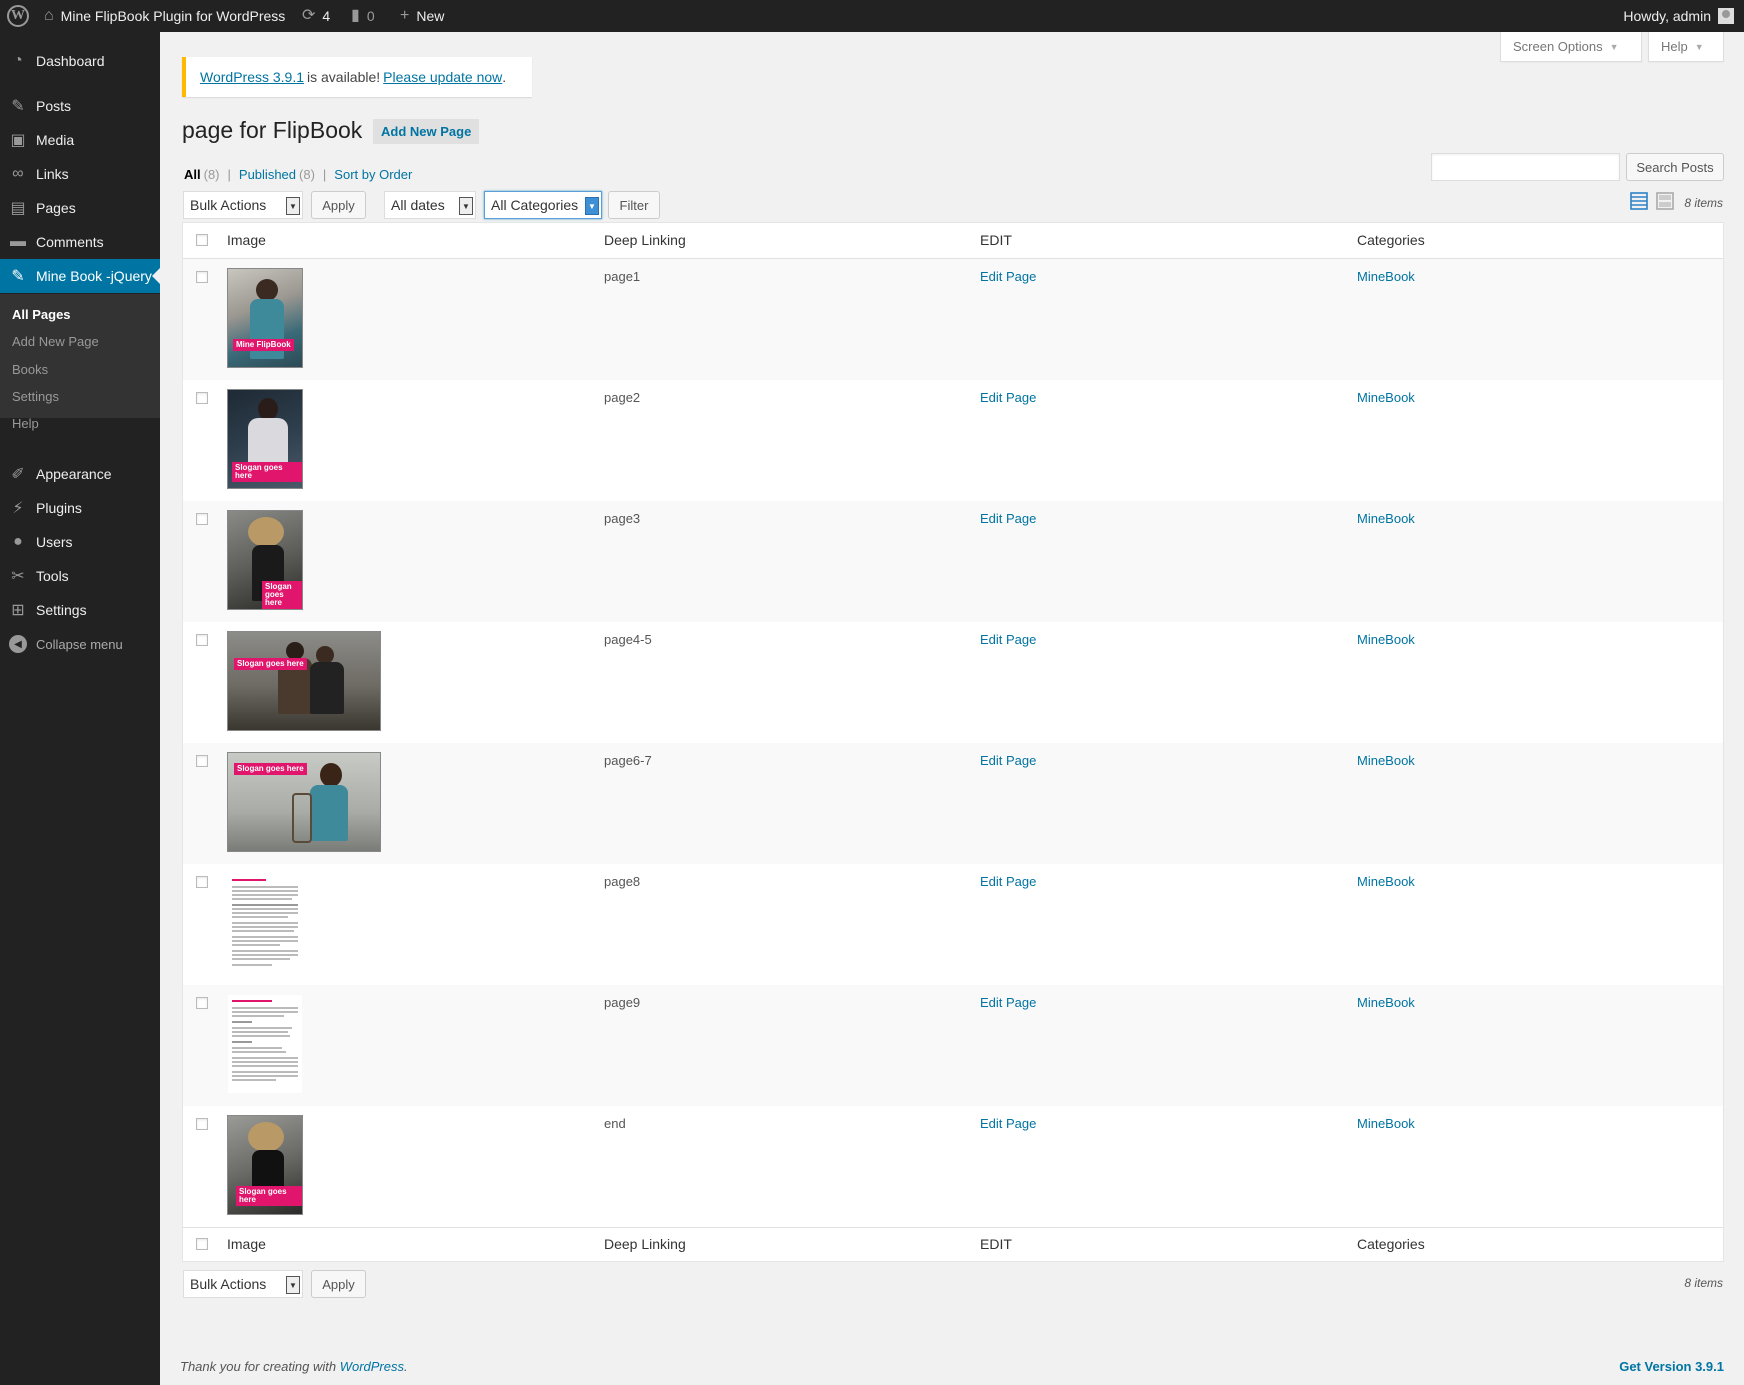  What do you see at coordinates (79, 644) in the screenshot?
I see `collapse-label: Collapse menu` at bounding box center [79, 644].